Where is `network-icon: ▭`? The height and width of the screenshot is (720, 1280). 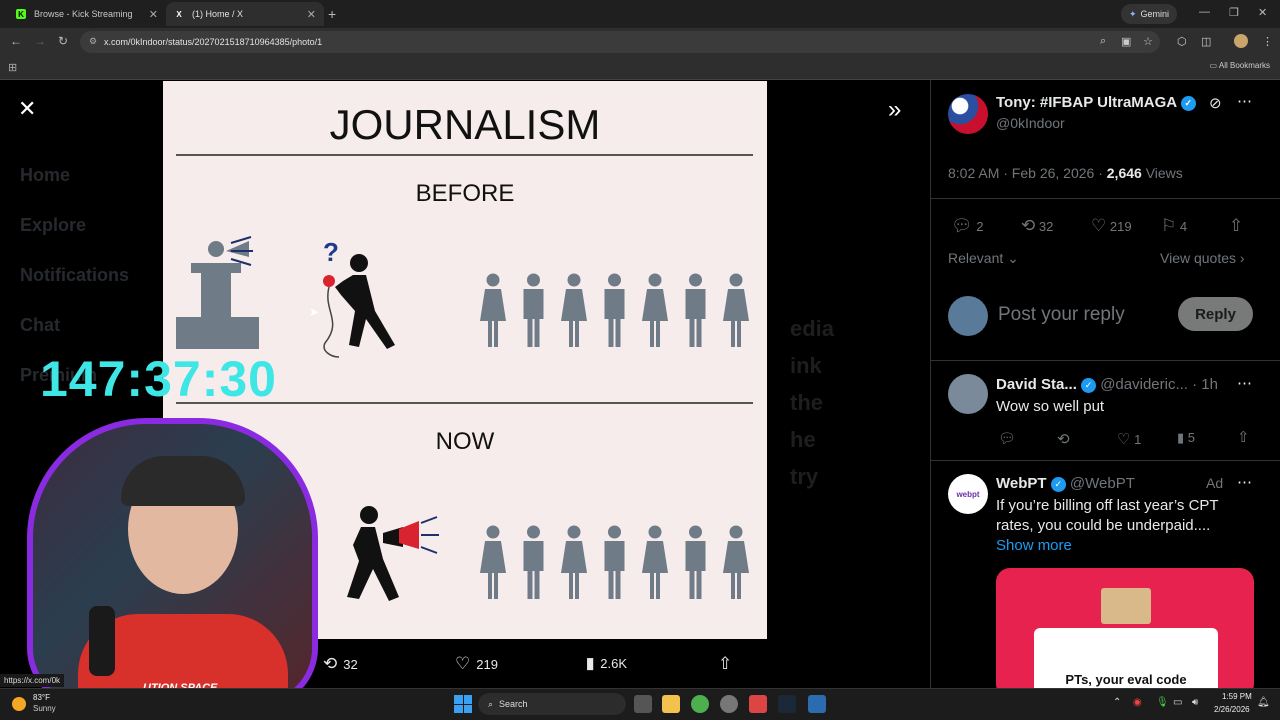 network-icon: ▭ is located at coordinates (1177, 702).